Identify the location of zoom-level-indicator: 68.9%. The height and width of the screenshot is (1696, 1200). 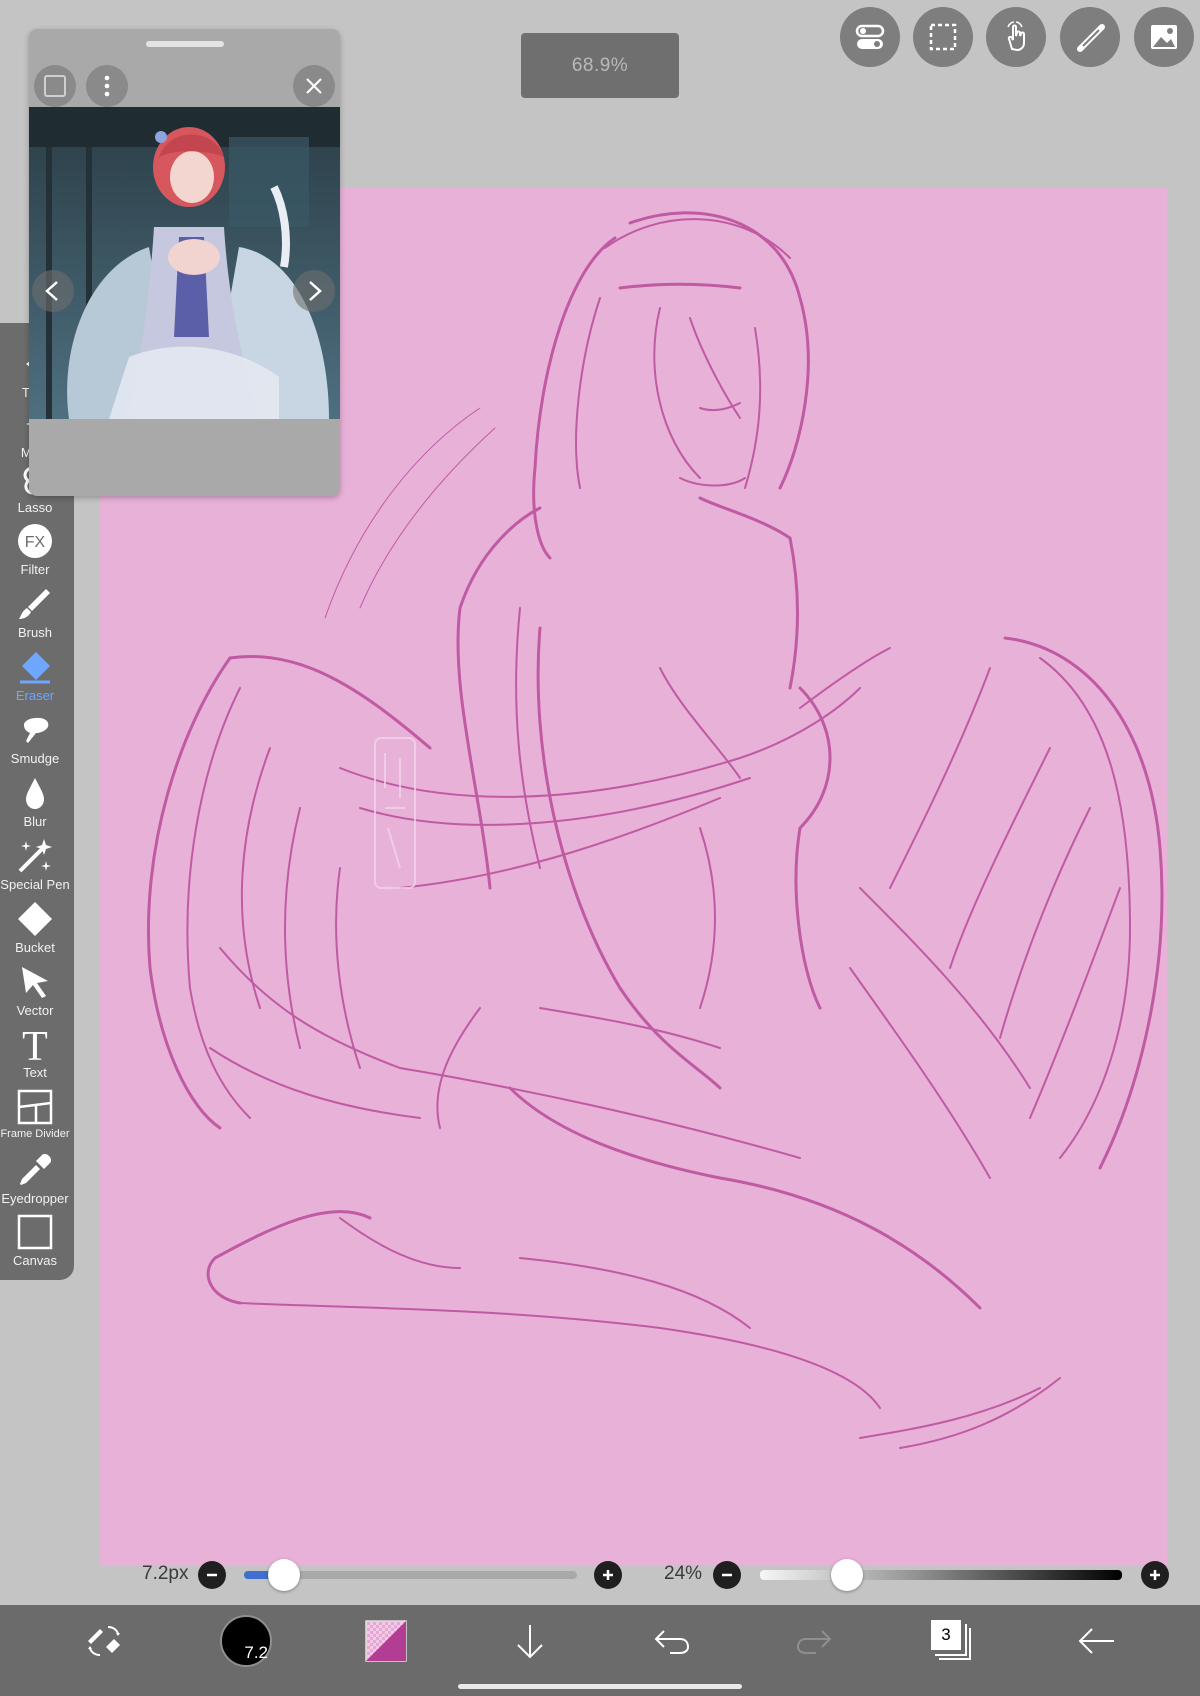
(600, 65).